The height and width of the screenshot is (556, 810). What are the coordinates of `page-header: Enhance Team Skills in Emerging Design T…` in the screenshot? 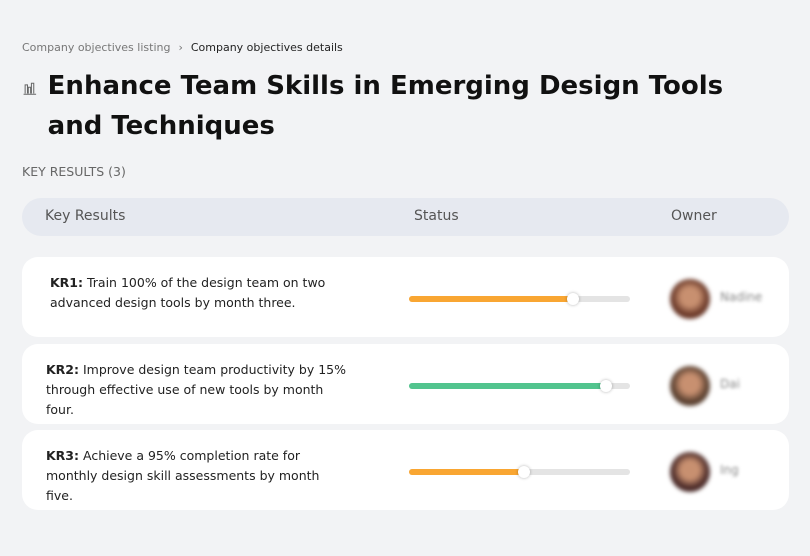 It's located at (392, 106).